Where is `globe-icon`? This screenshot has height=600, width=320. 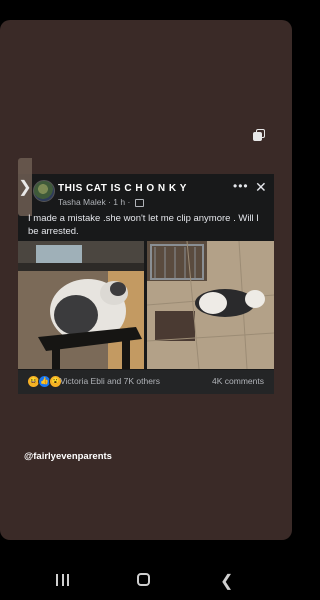
globe-icon is located at coordinates (139, 202).